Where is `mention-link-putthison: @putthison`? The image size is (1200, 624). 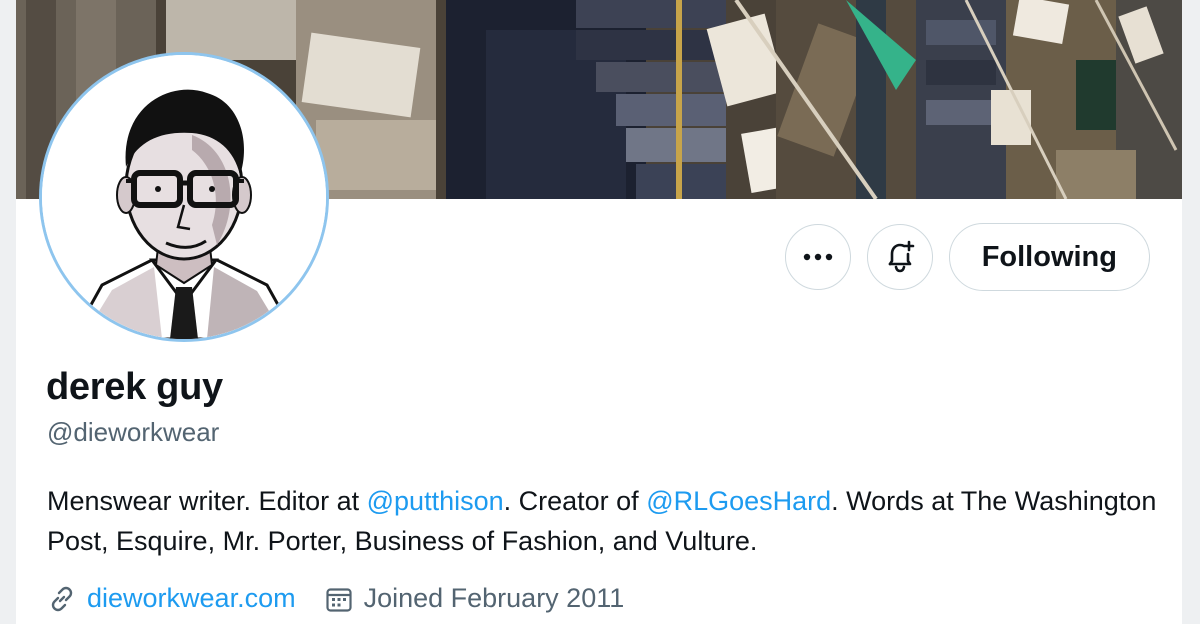
mention-link-putthison: @putthison is located at coordinates (435, 501).